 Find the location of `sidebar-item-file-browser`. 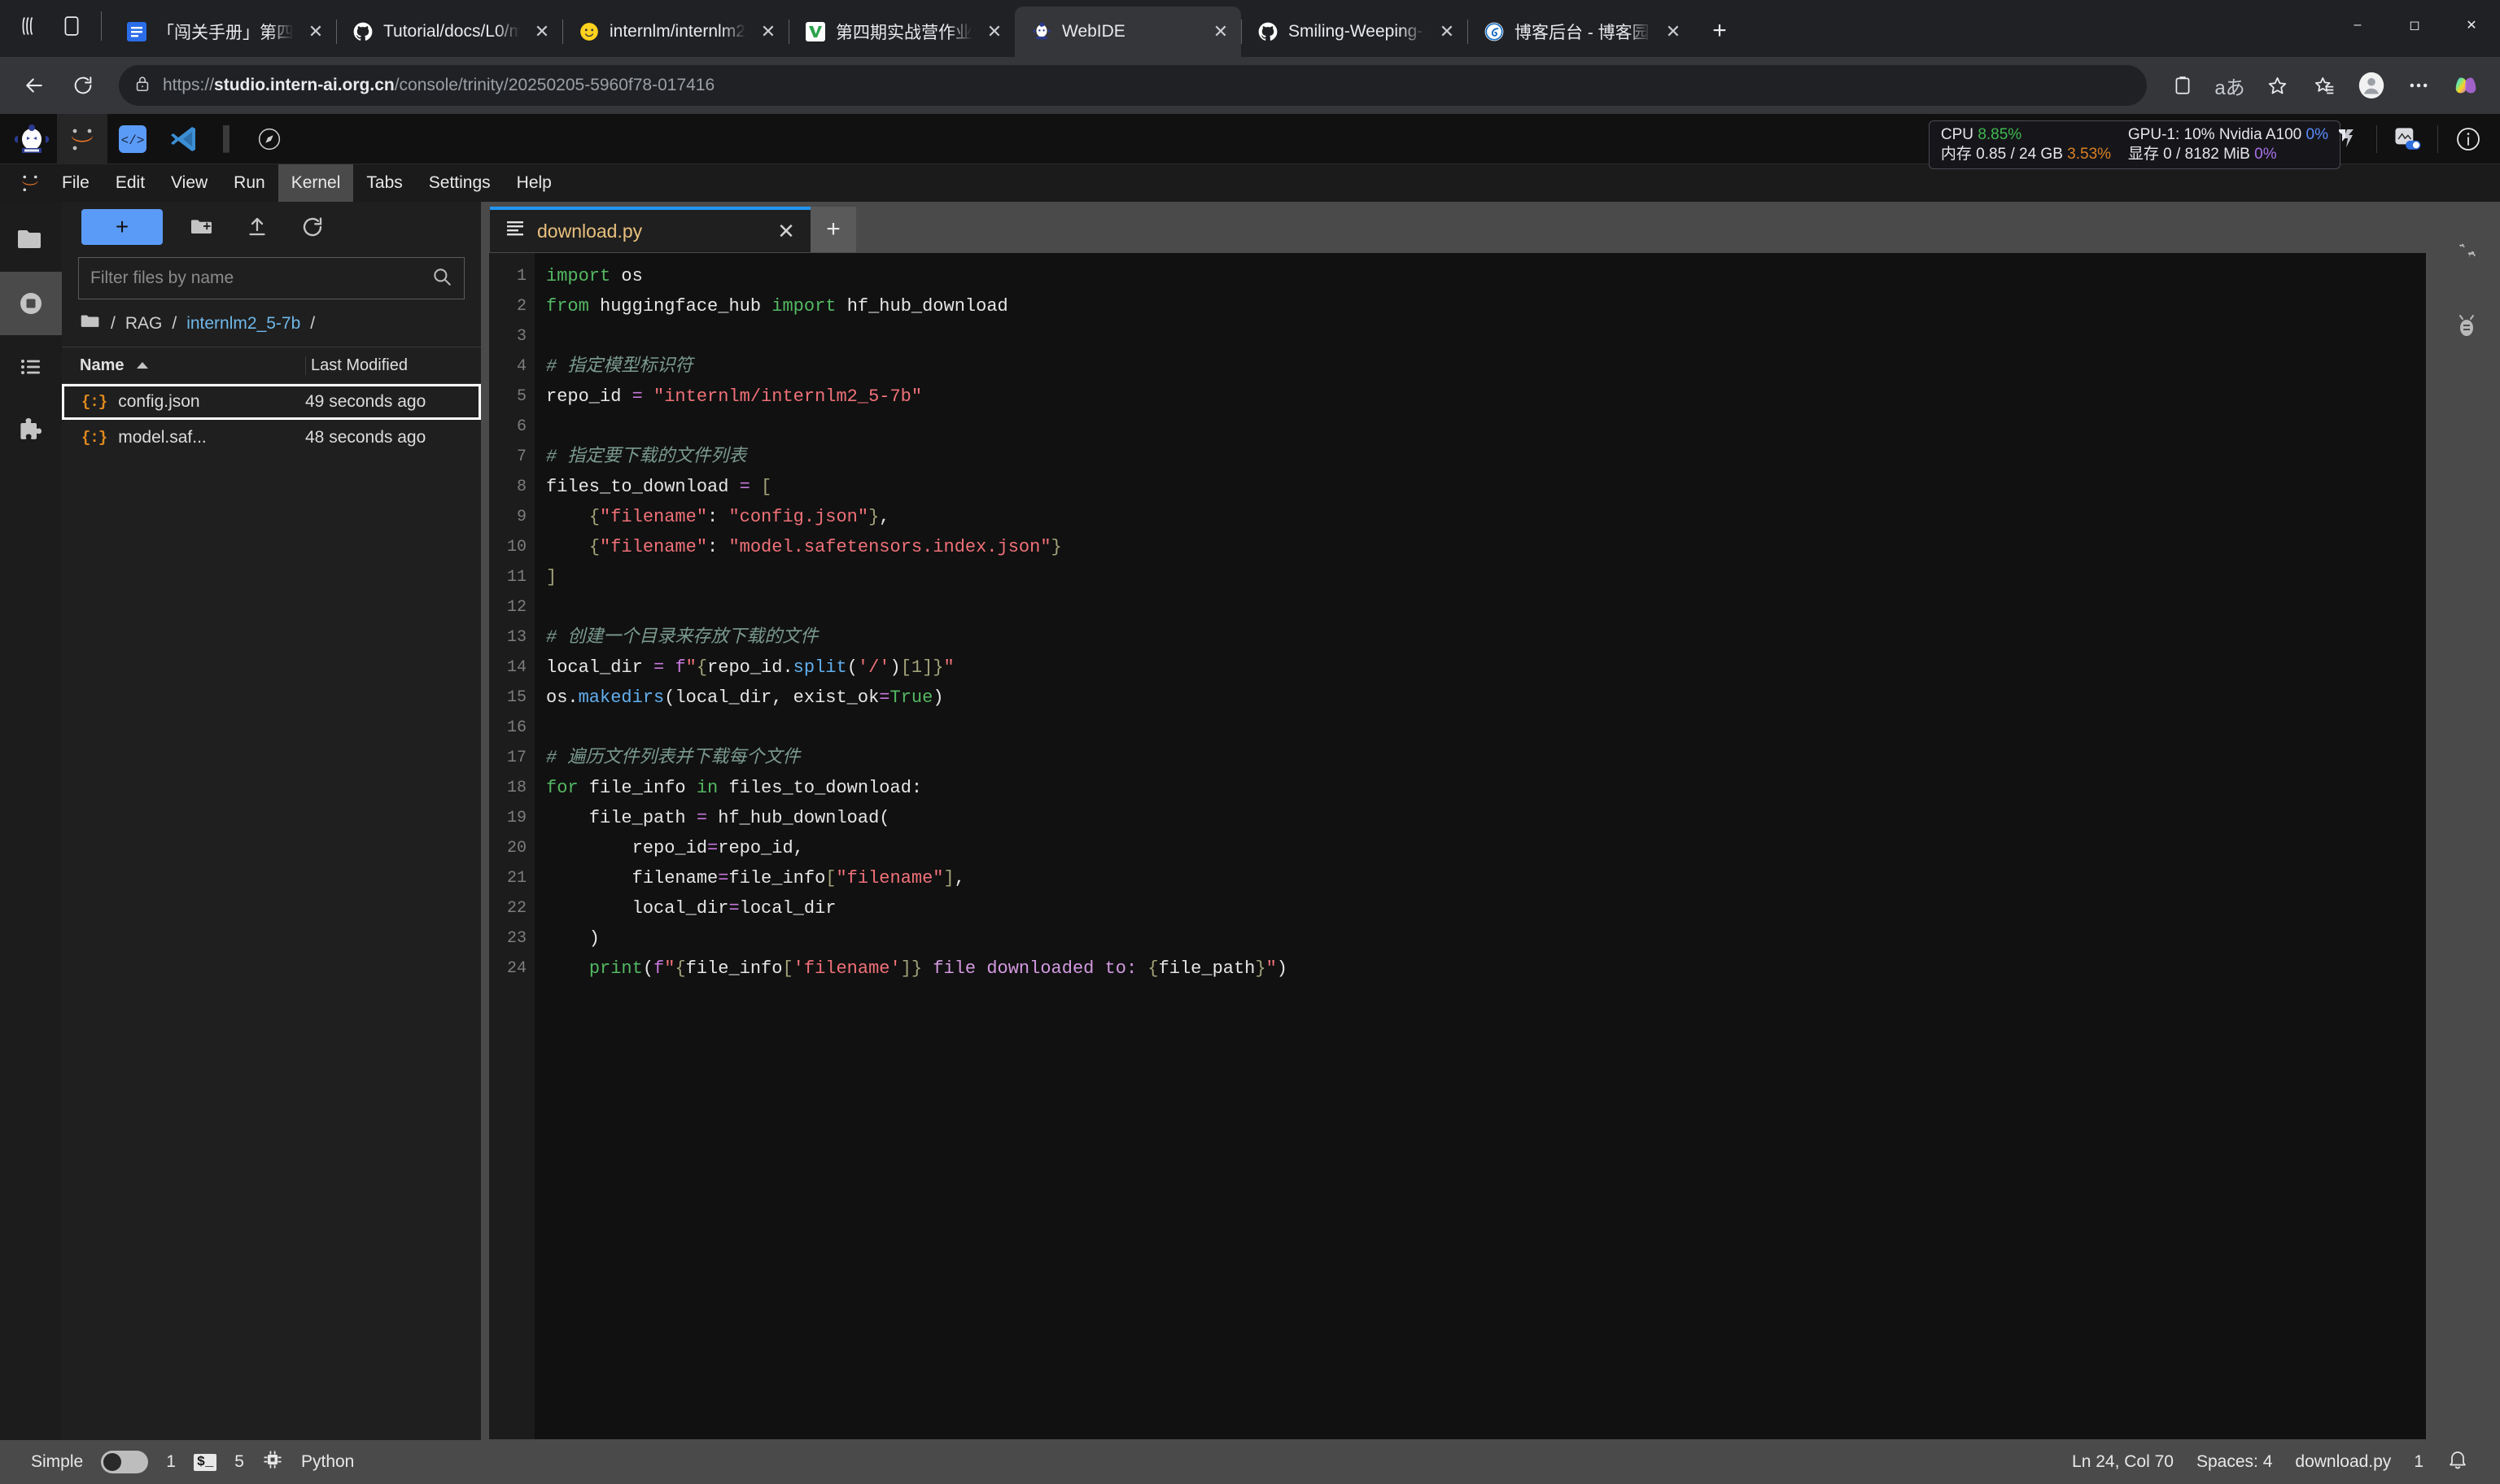

sidebar-item-file-browser is located at coordinates (31, 240).